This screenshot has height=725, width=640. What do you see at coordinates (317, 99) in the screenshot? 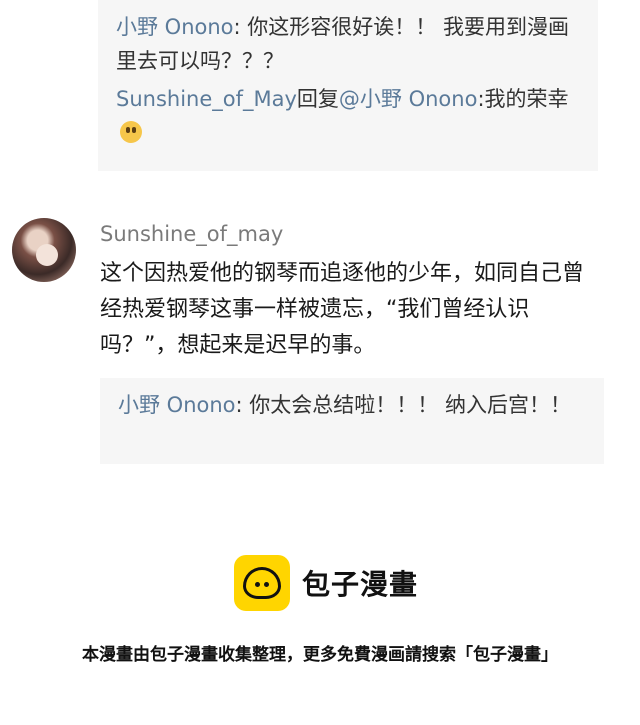
I see `reply-word: 回复` at bounding box center [317, 99].